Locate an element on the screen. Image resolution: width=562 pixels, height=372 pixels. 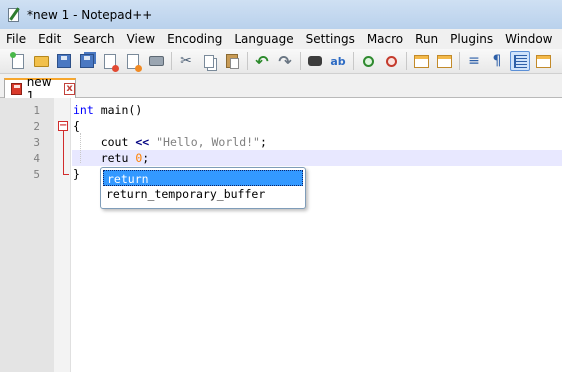
menu-search: Search is located at coordinates (93, 39).